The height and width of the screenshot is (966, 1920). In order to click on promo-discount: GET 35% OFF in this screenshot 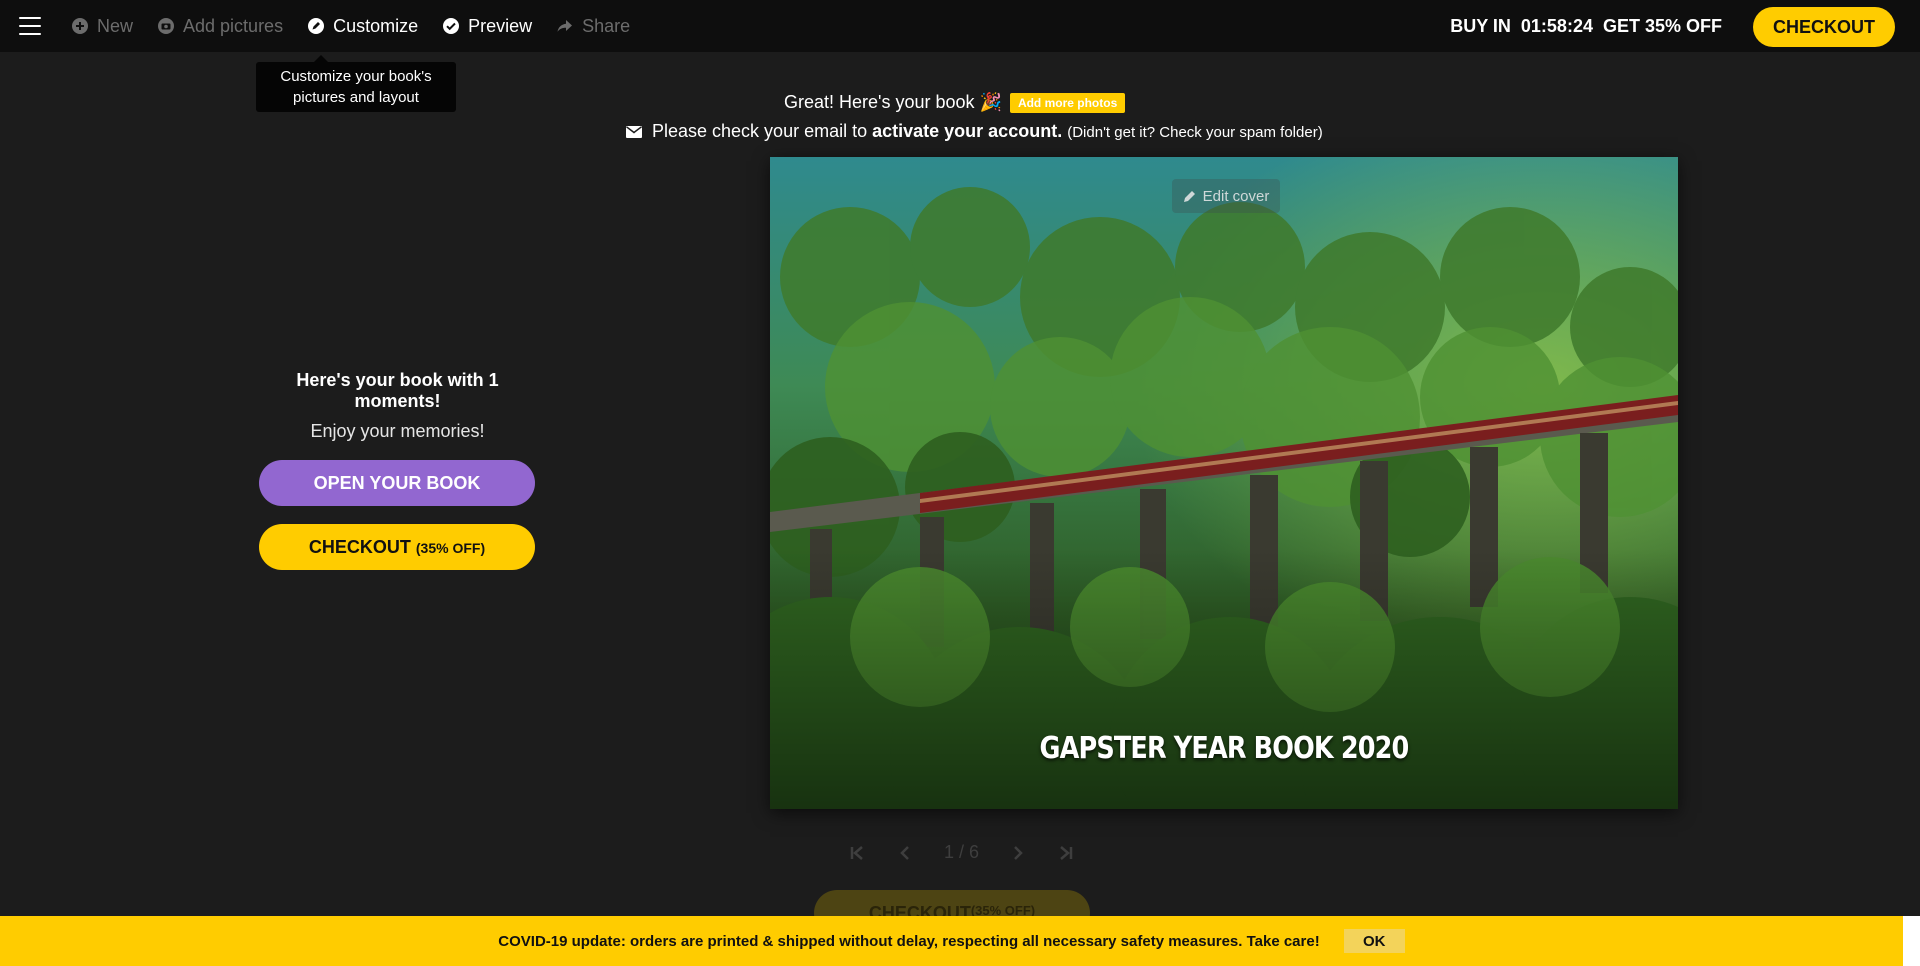, I will do `click(1662, 25)`.